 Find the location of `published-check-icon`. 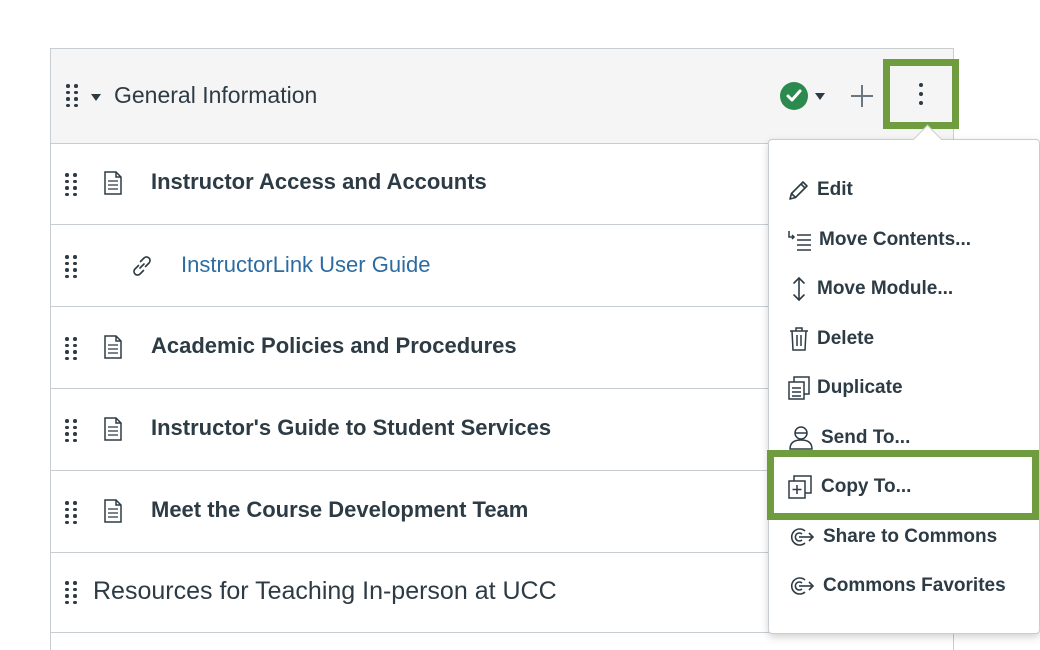

published-check-icon is located at coordinates (794, 96).